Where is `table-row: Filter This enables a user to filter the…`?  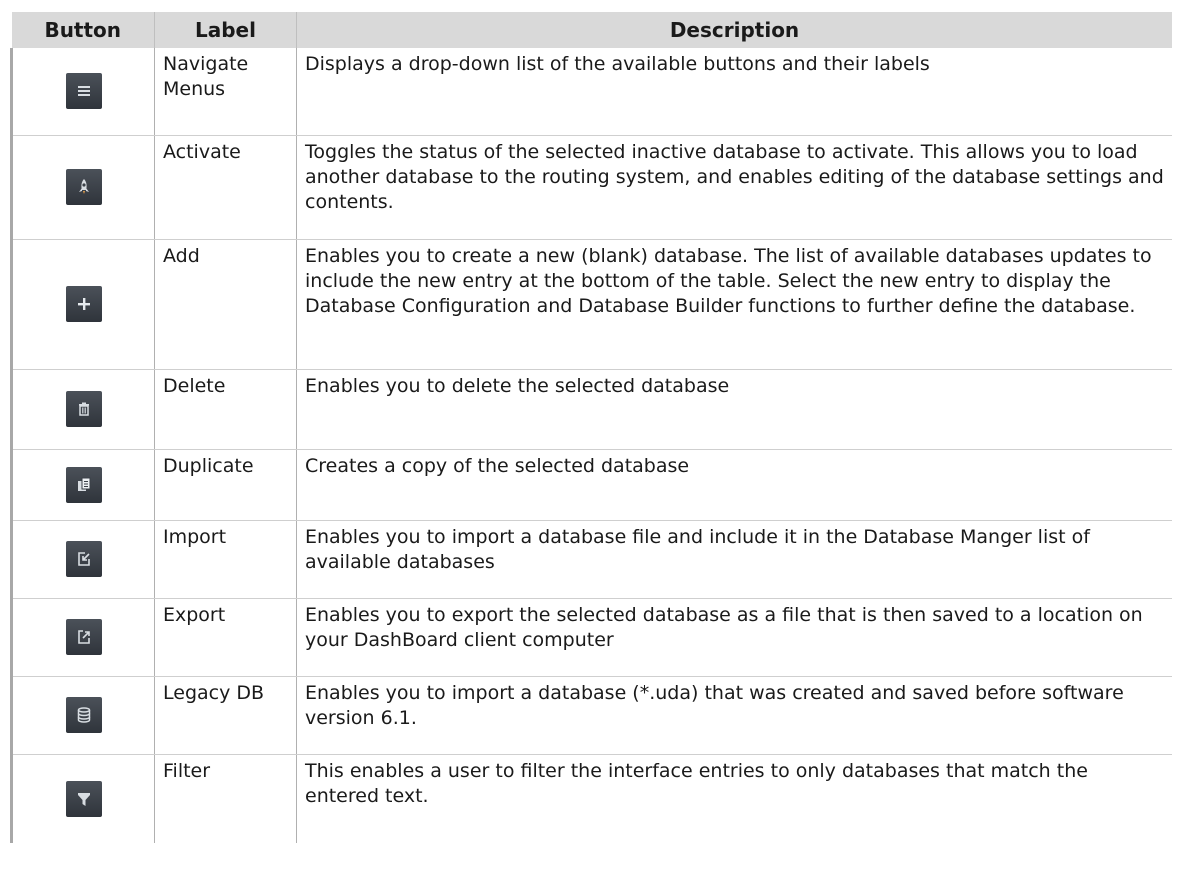
table-row: Filter This enables a user to filter the… is located at coordinates (591, 798).